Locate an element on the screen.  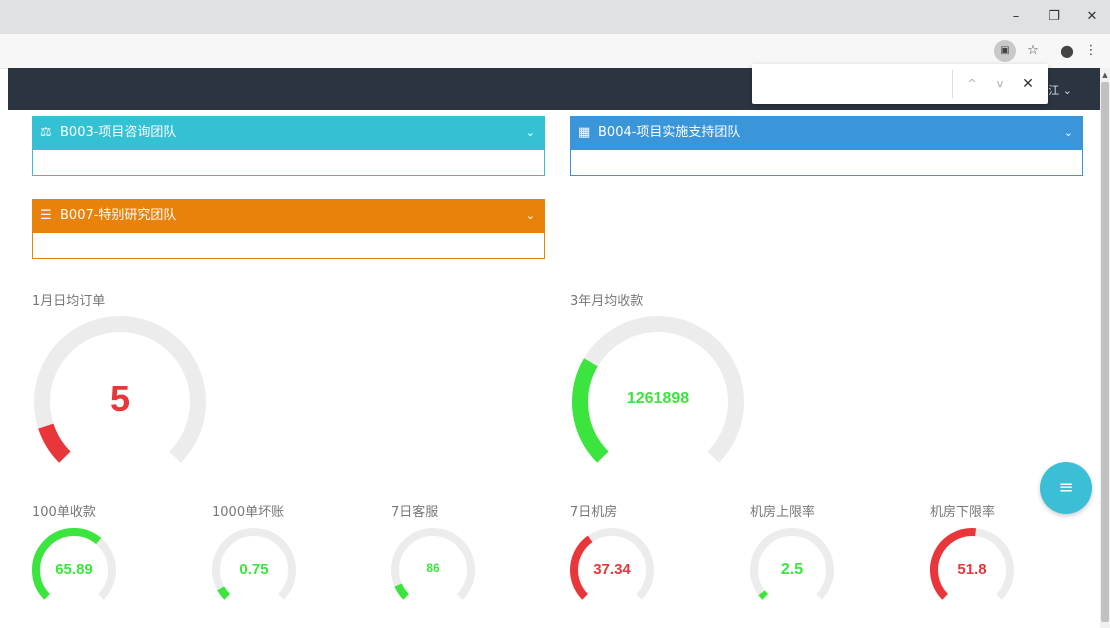
team-panel-header: ⚖ B003-项目咨询团队 ⌄ is located at coordinates (288, 133).